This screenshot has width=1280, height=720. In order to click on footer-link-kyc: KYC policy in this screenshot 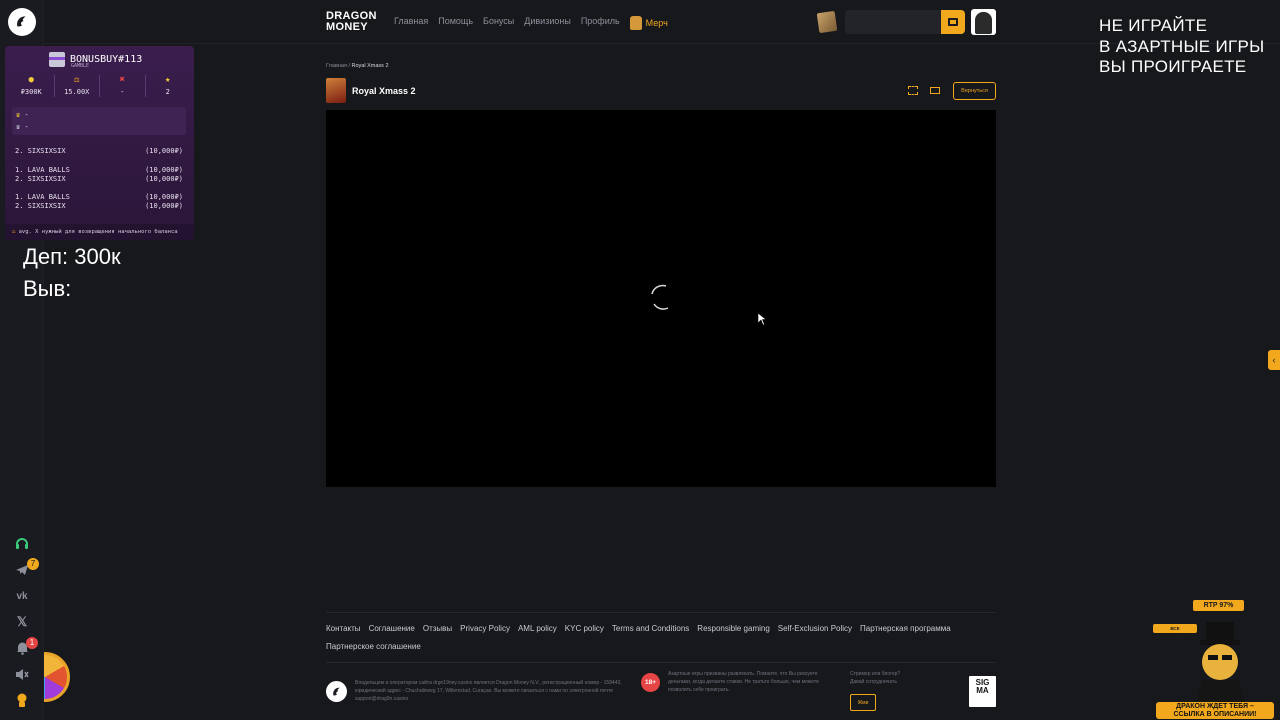, I will do `click(584, 629)`.